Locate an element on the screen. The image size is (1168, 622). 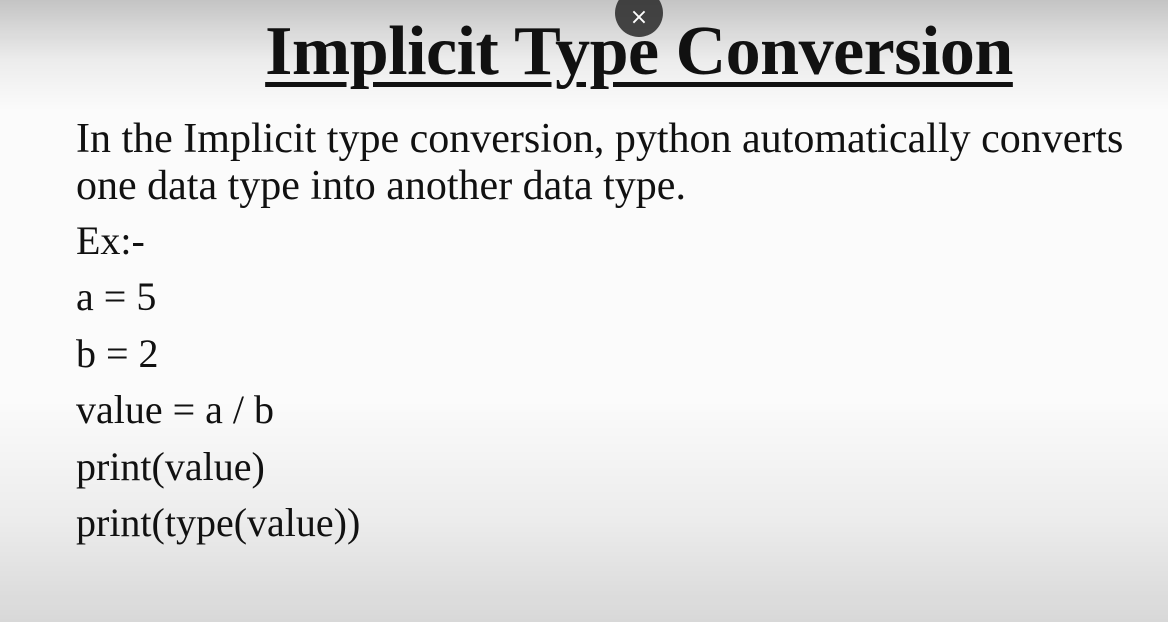
code-line: a = 5 is located at coordinates (116, 296).